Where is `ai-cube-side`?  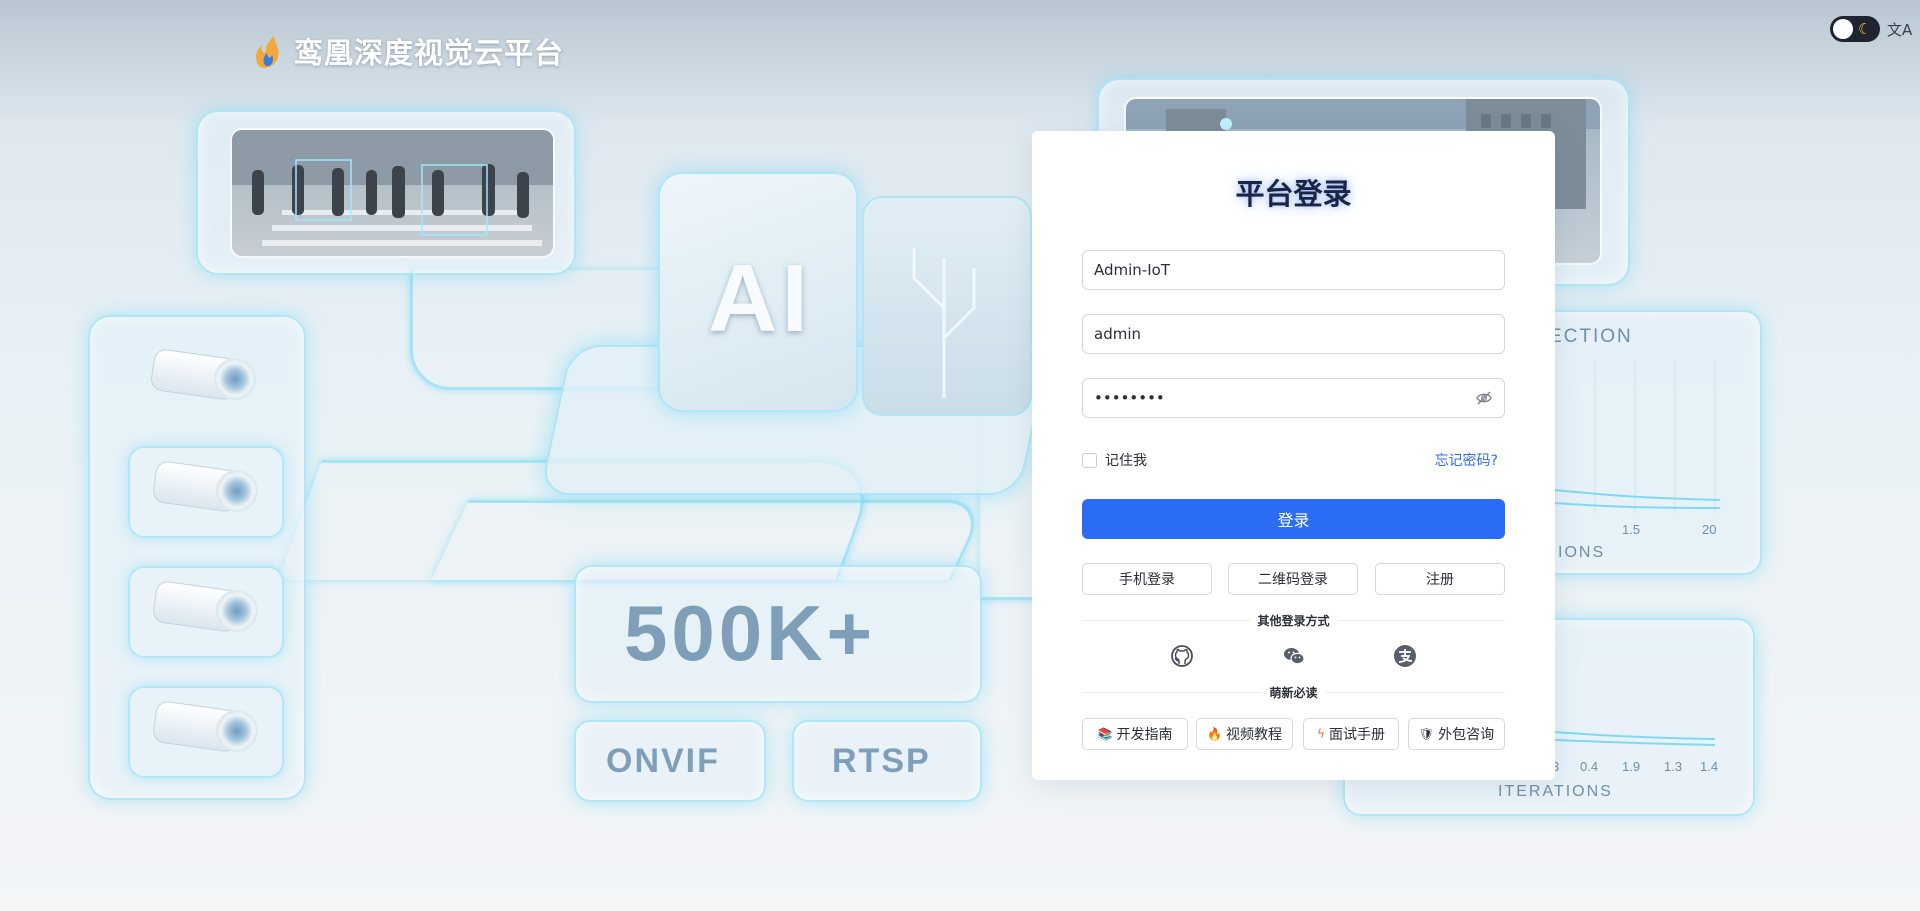 ai-cube-side is located at coordinates (947, 306).